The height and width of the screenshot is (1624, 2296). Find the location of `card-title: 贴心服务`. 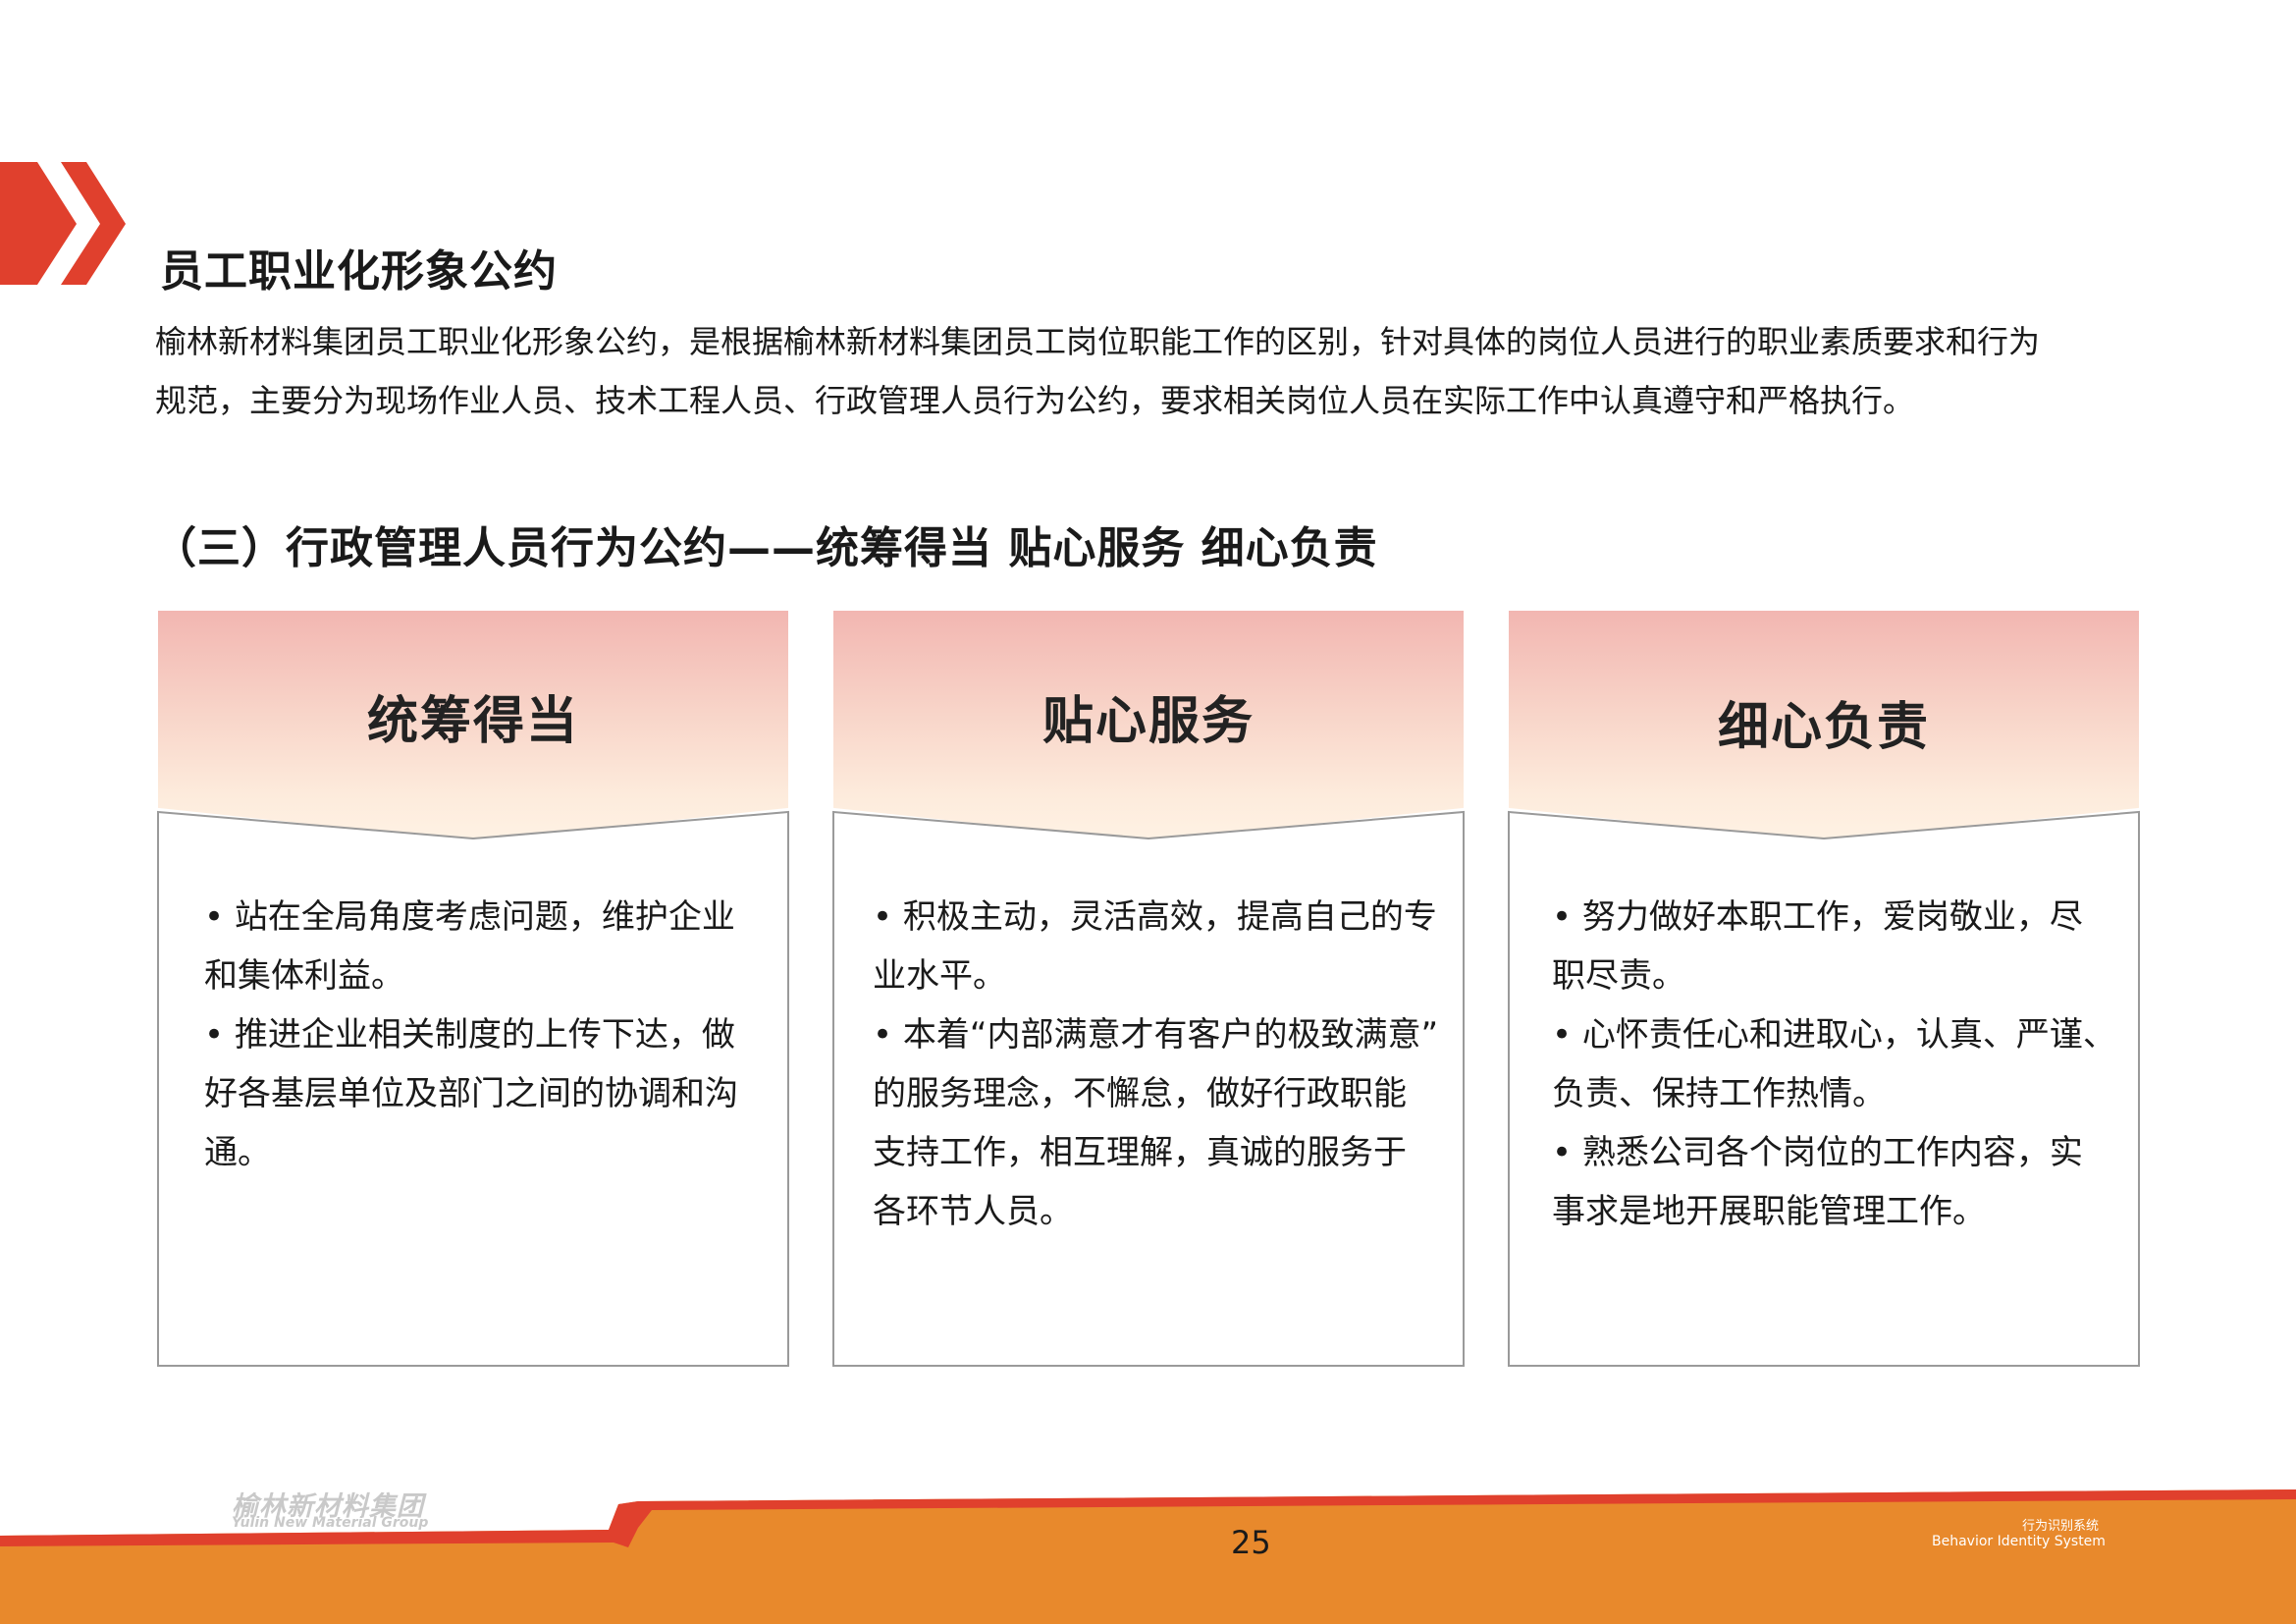

card-title: 贴心服务 is located at coordinates (1148, 721).